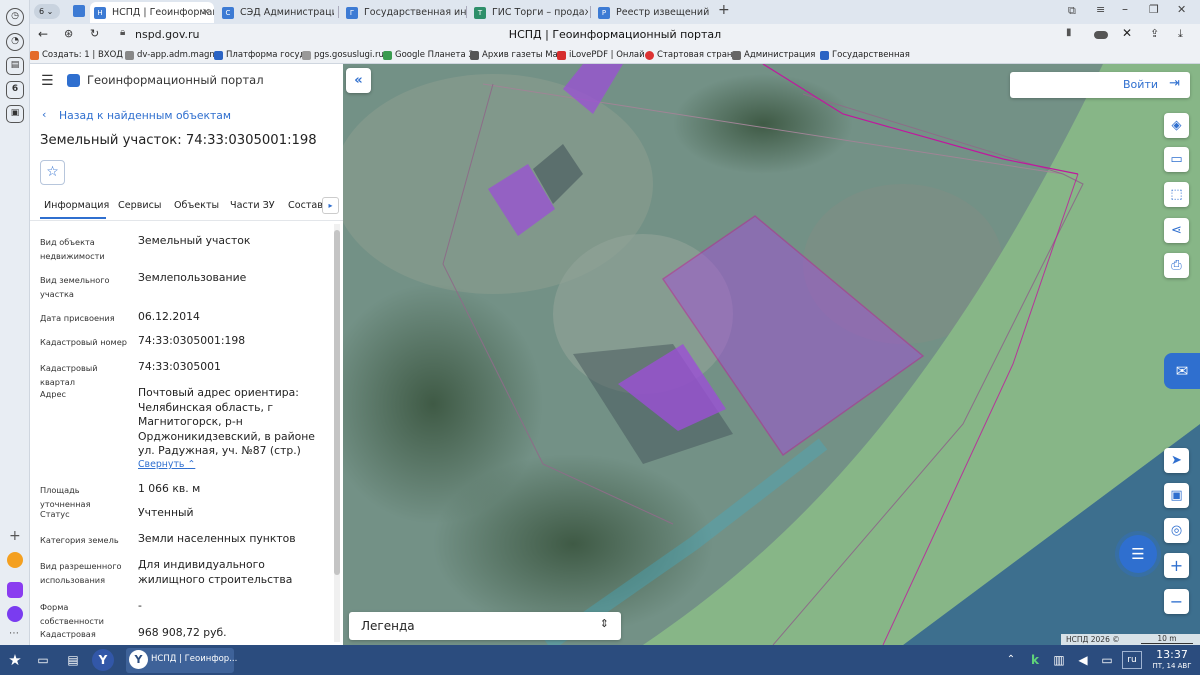 This screenshot has height=675, width=1200. I want to click on field-value: 74:33:0305001, so click(179, 366).